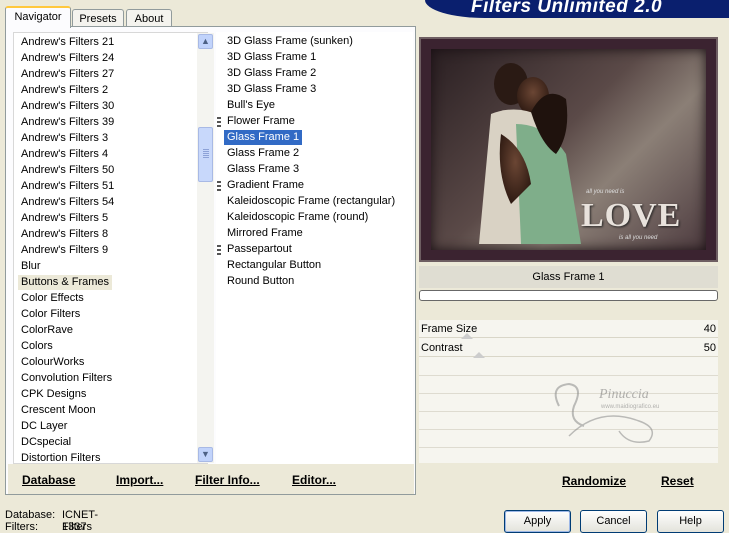  I want to click on category-item: ColorRave, so click(47, 330).